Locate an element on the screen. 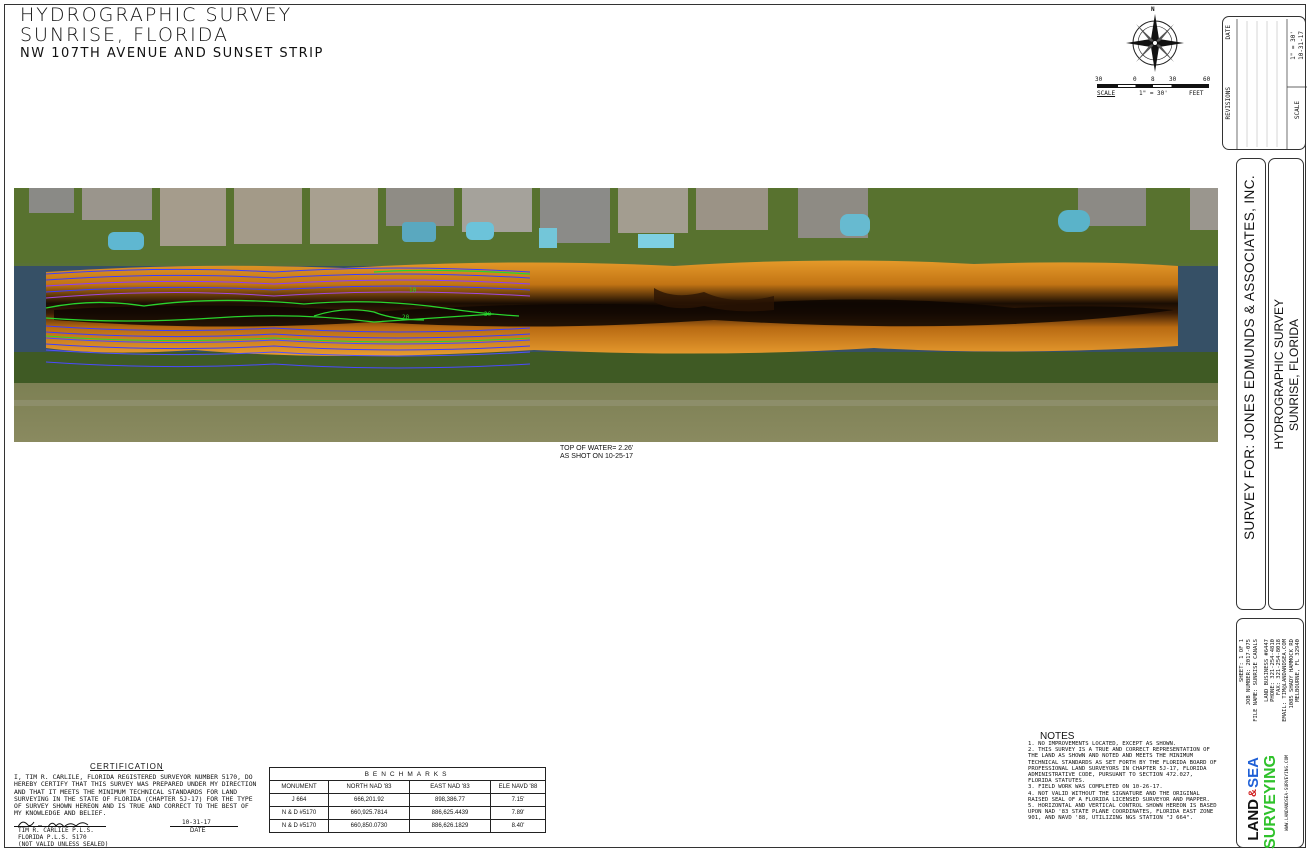  revisions-label: REVISIONS is located at coordinates (1228, 103).